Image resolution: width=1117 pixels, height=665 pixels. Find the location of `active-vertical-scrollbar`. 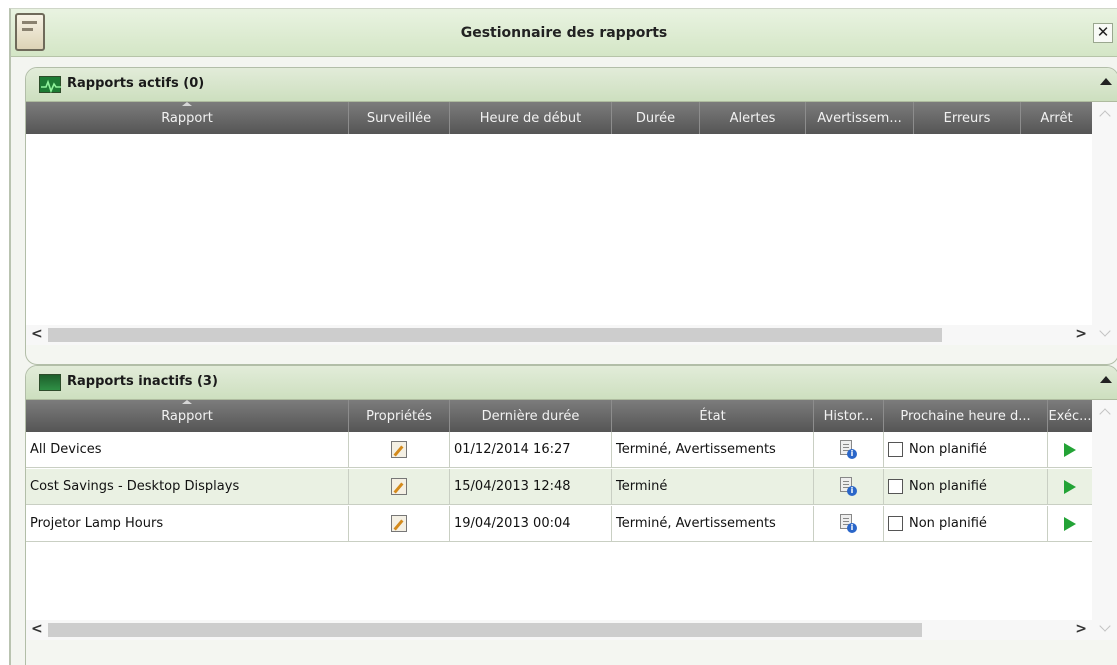

active-vertical-scrollbar is located at coordinates (1104, 223).